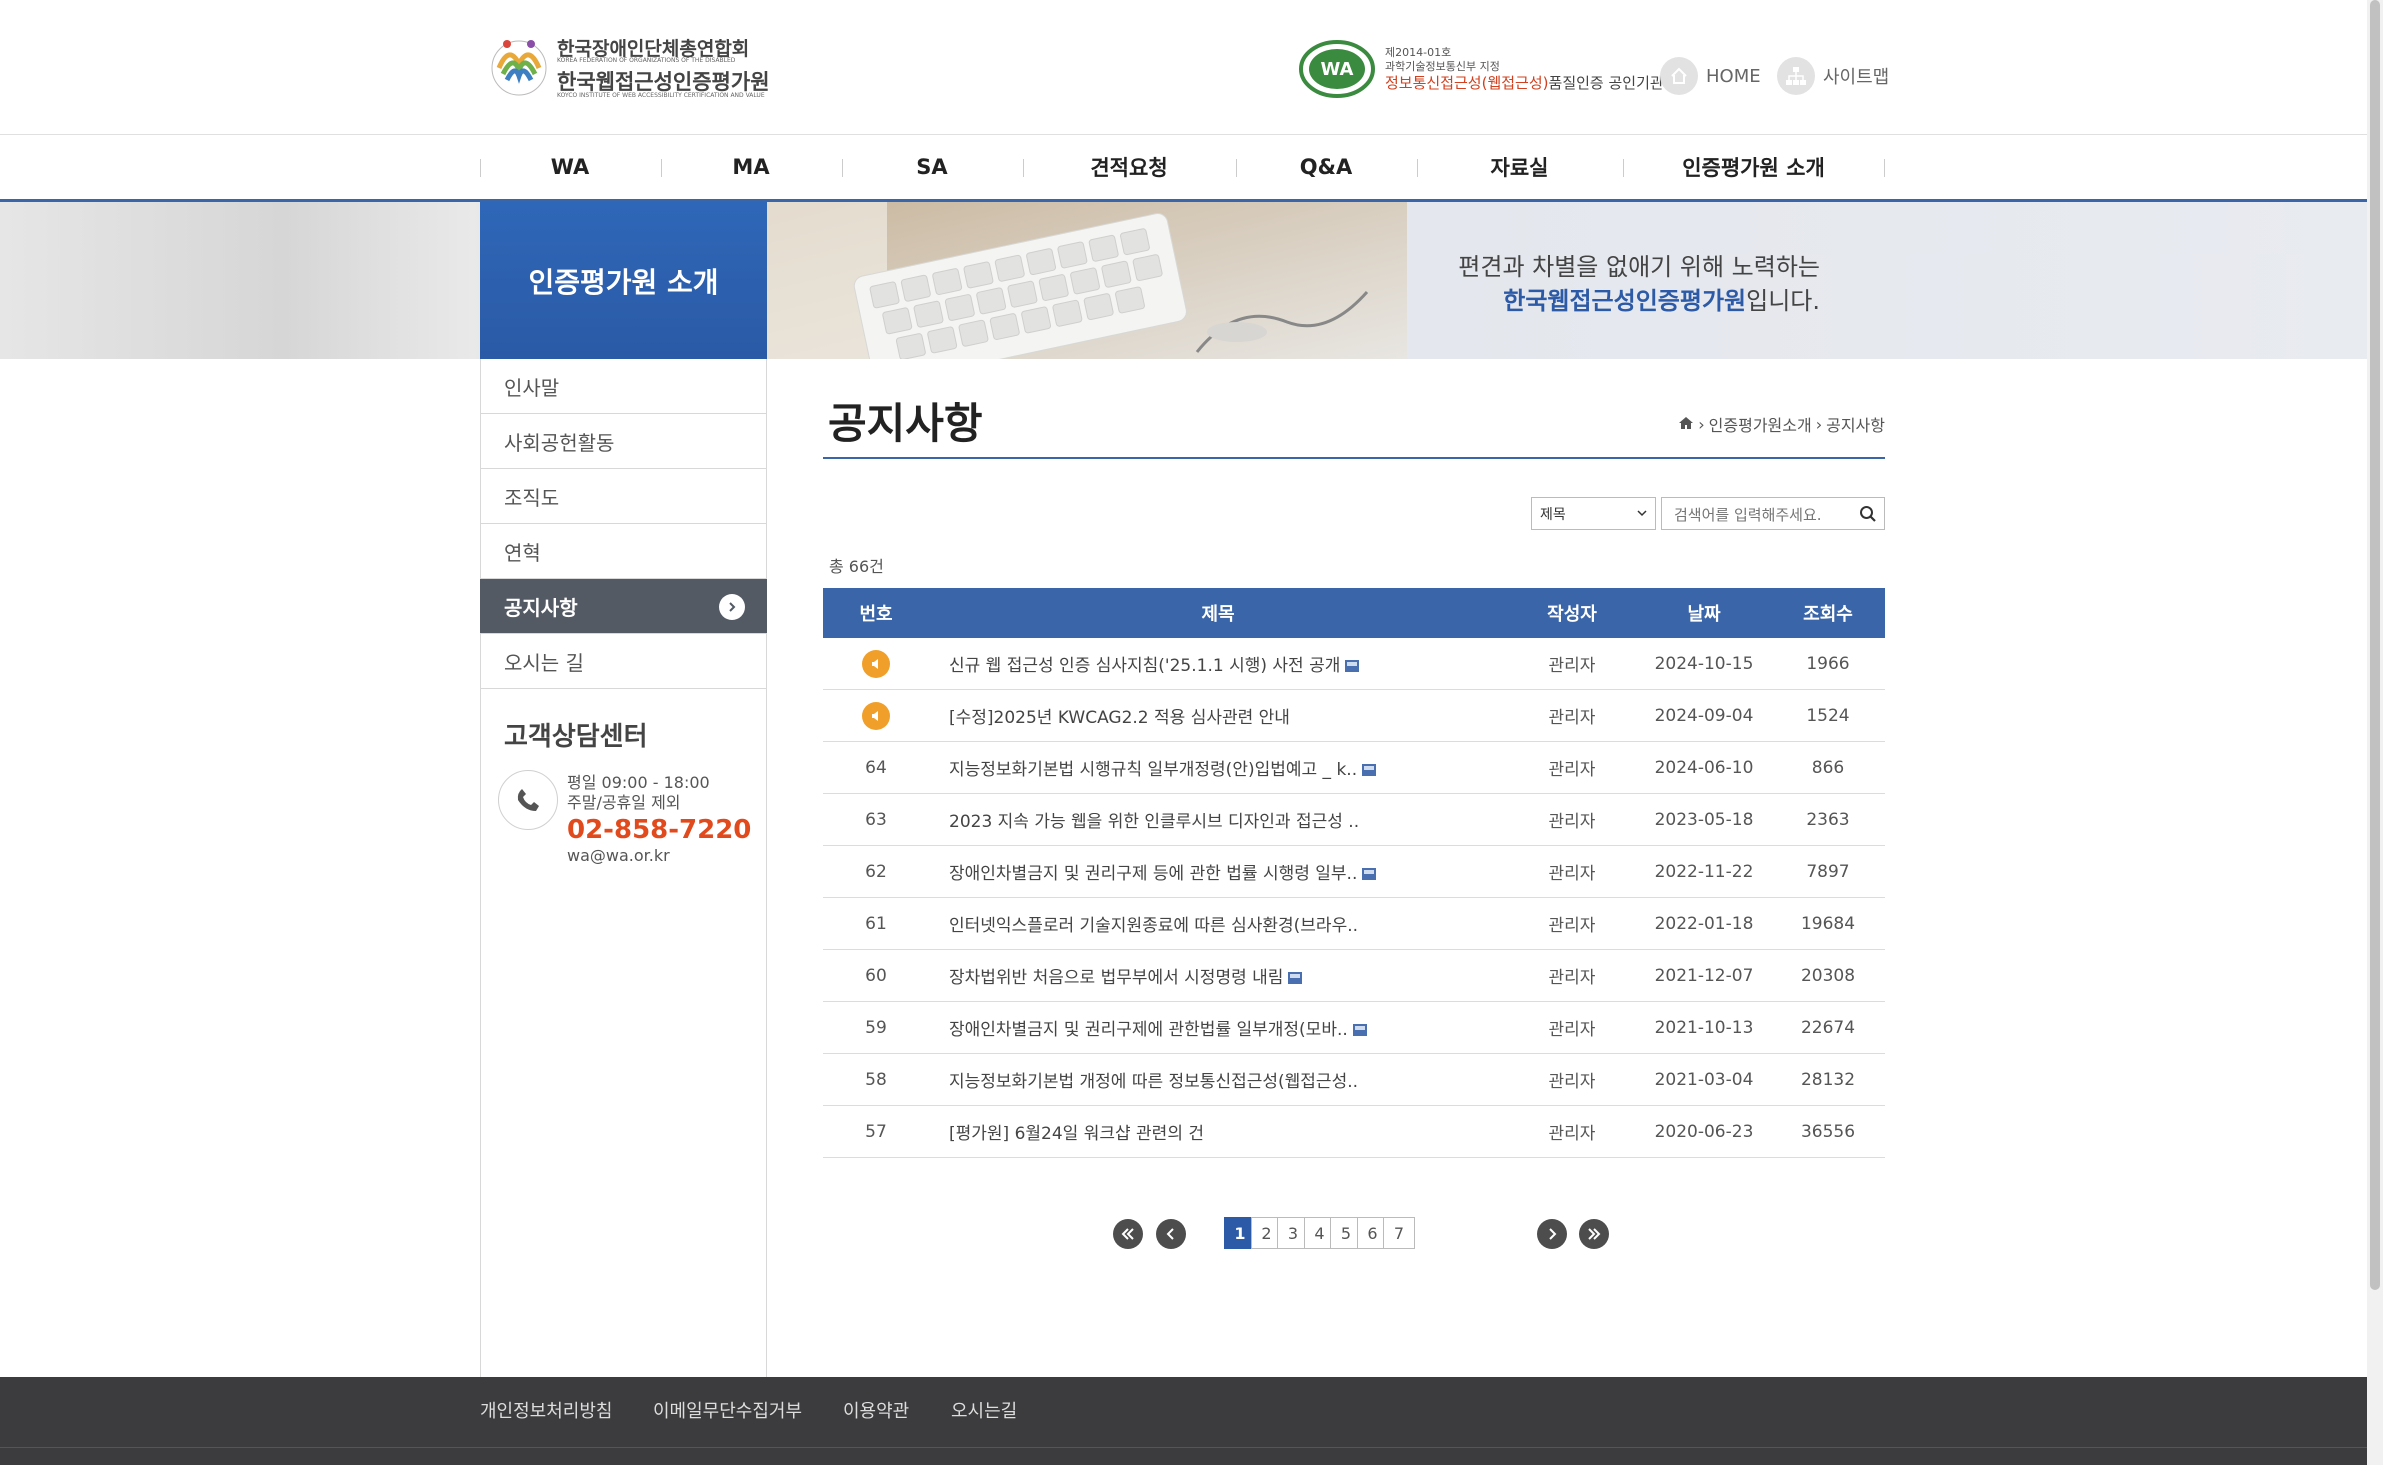 The width and height of the screenshot is (2383, 1465). Describe the element at coordinates (905, 423) in the screenshot. I see `page-title: 공지사항` at that location.